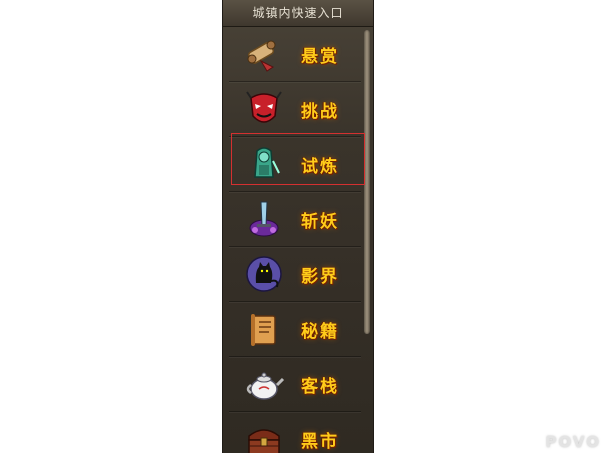 The width and height of the screenshot is (605, 453). What do you see at coordinates (264, 164) in the screenshot?
I see `jade-warrior-icon` at bounding box center [264, 164].